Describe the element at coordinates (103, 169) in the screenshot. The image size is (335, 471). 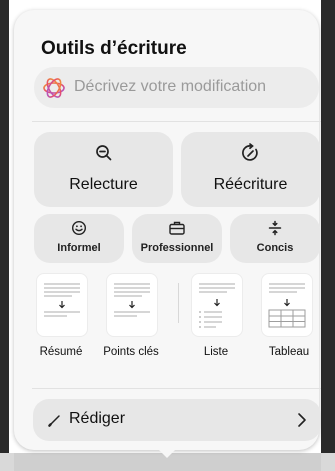
I see `proofread-button: Relecture` at that location.